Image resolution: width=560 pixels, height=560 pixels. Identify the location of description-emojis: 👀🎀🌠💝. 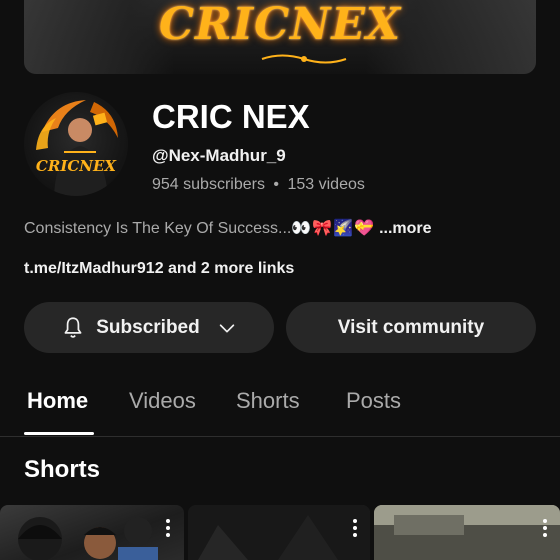
(333, 228).